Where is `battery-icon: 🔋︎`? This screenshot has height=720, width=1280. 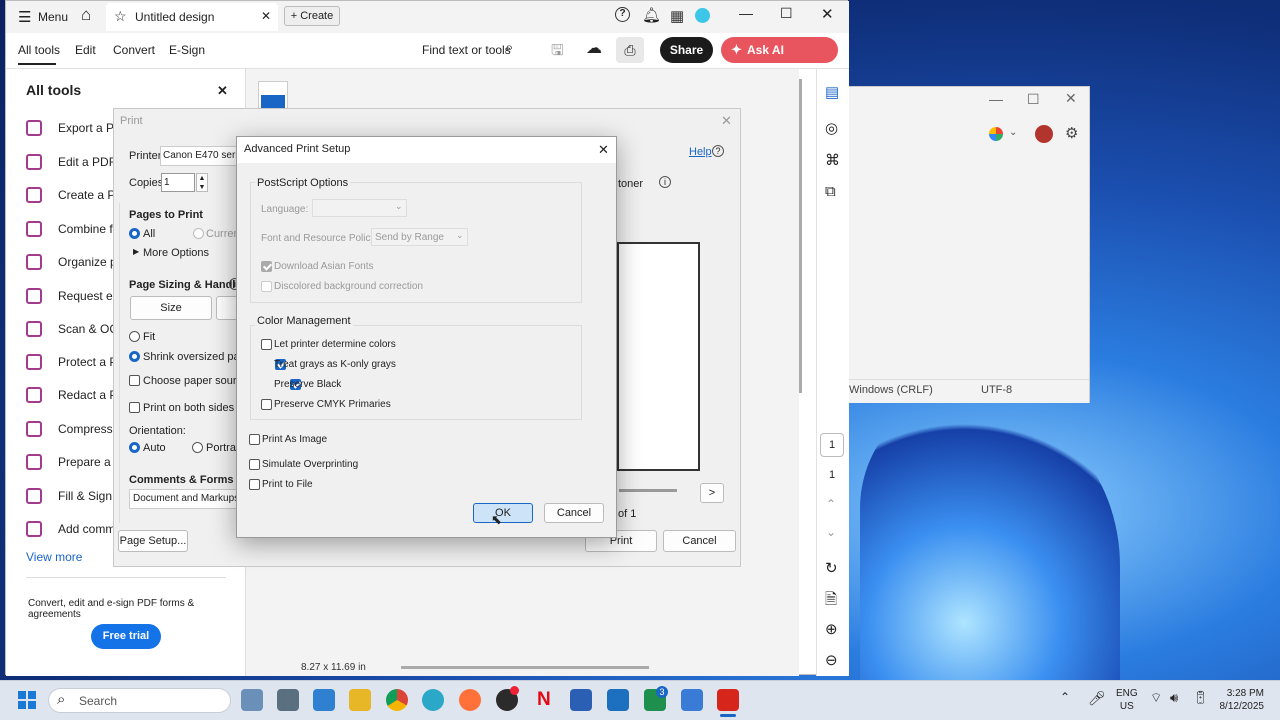 battery-icon: 🔋︎ is located at coordinates (1200, 698).